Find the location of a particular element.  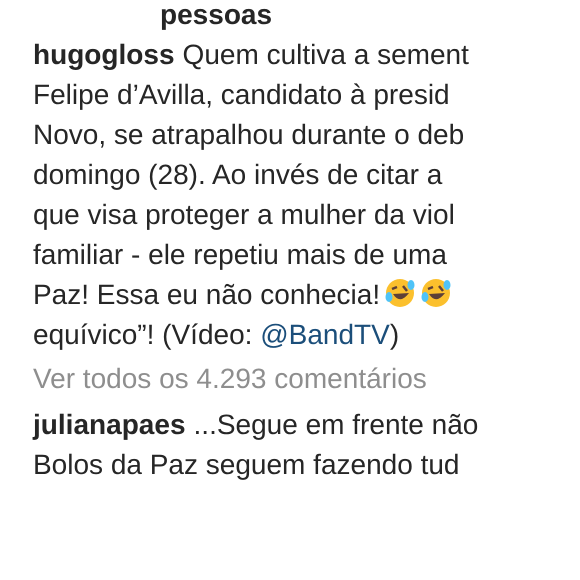

caption-text: equívico”! (Vídeo: @BandTV) is located at coordinates (216, 334).